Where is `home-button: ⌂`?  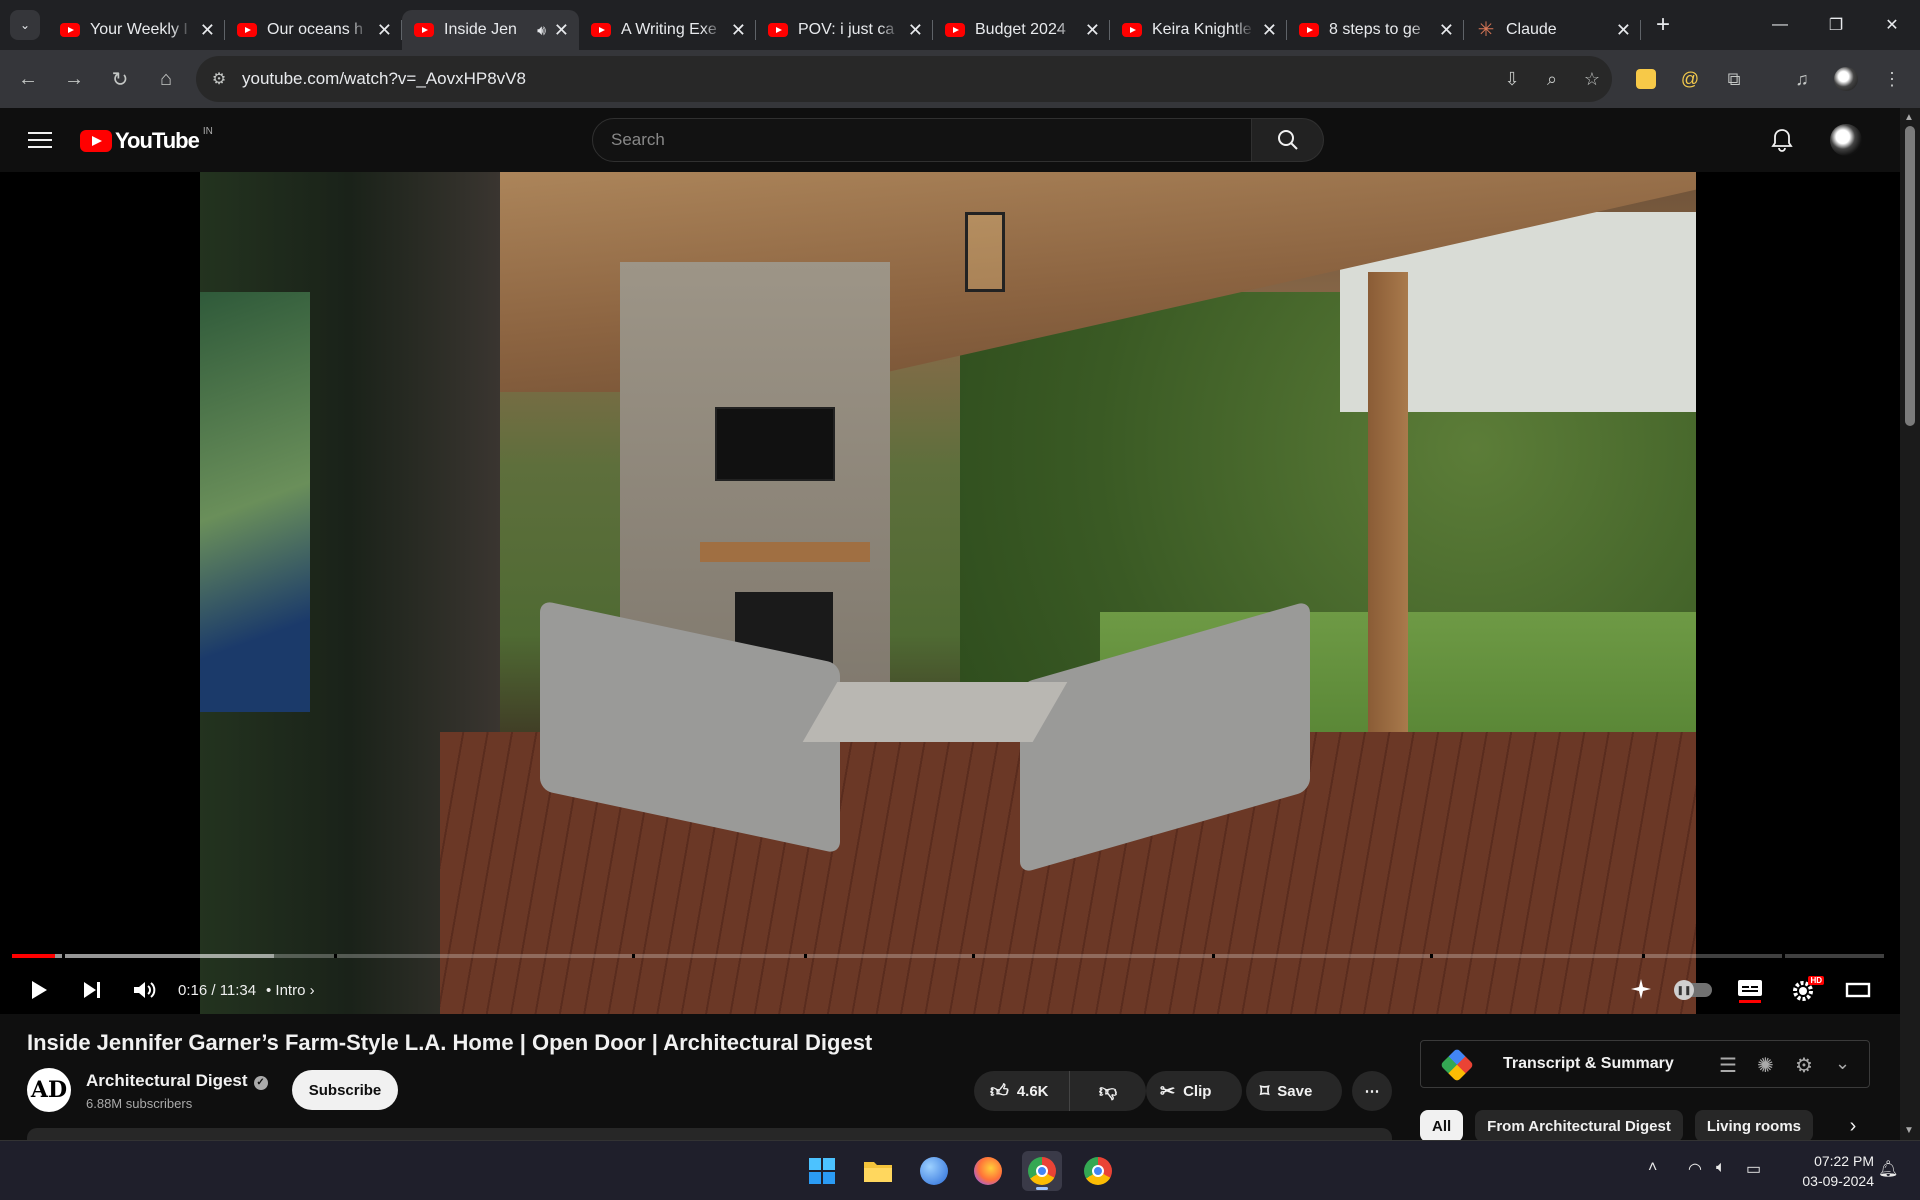
home-button: ⌂ is located at coordinates (166, 79).